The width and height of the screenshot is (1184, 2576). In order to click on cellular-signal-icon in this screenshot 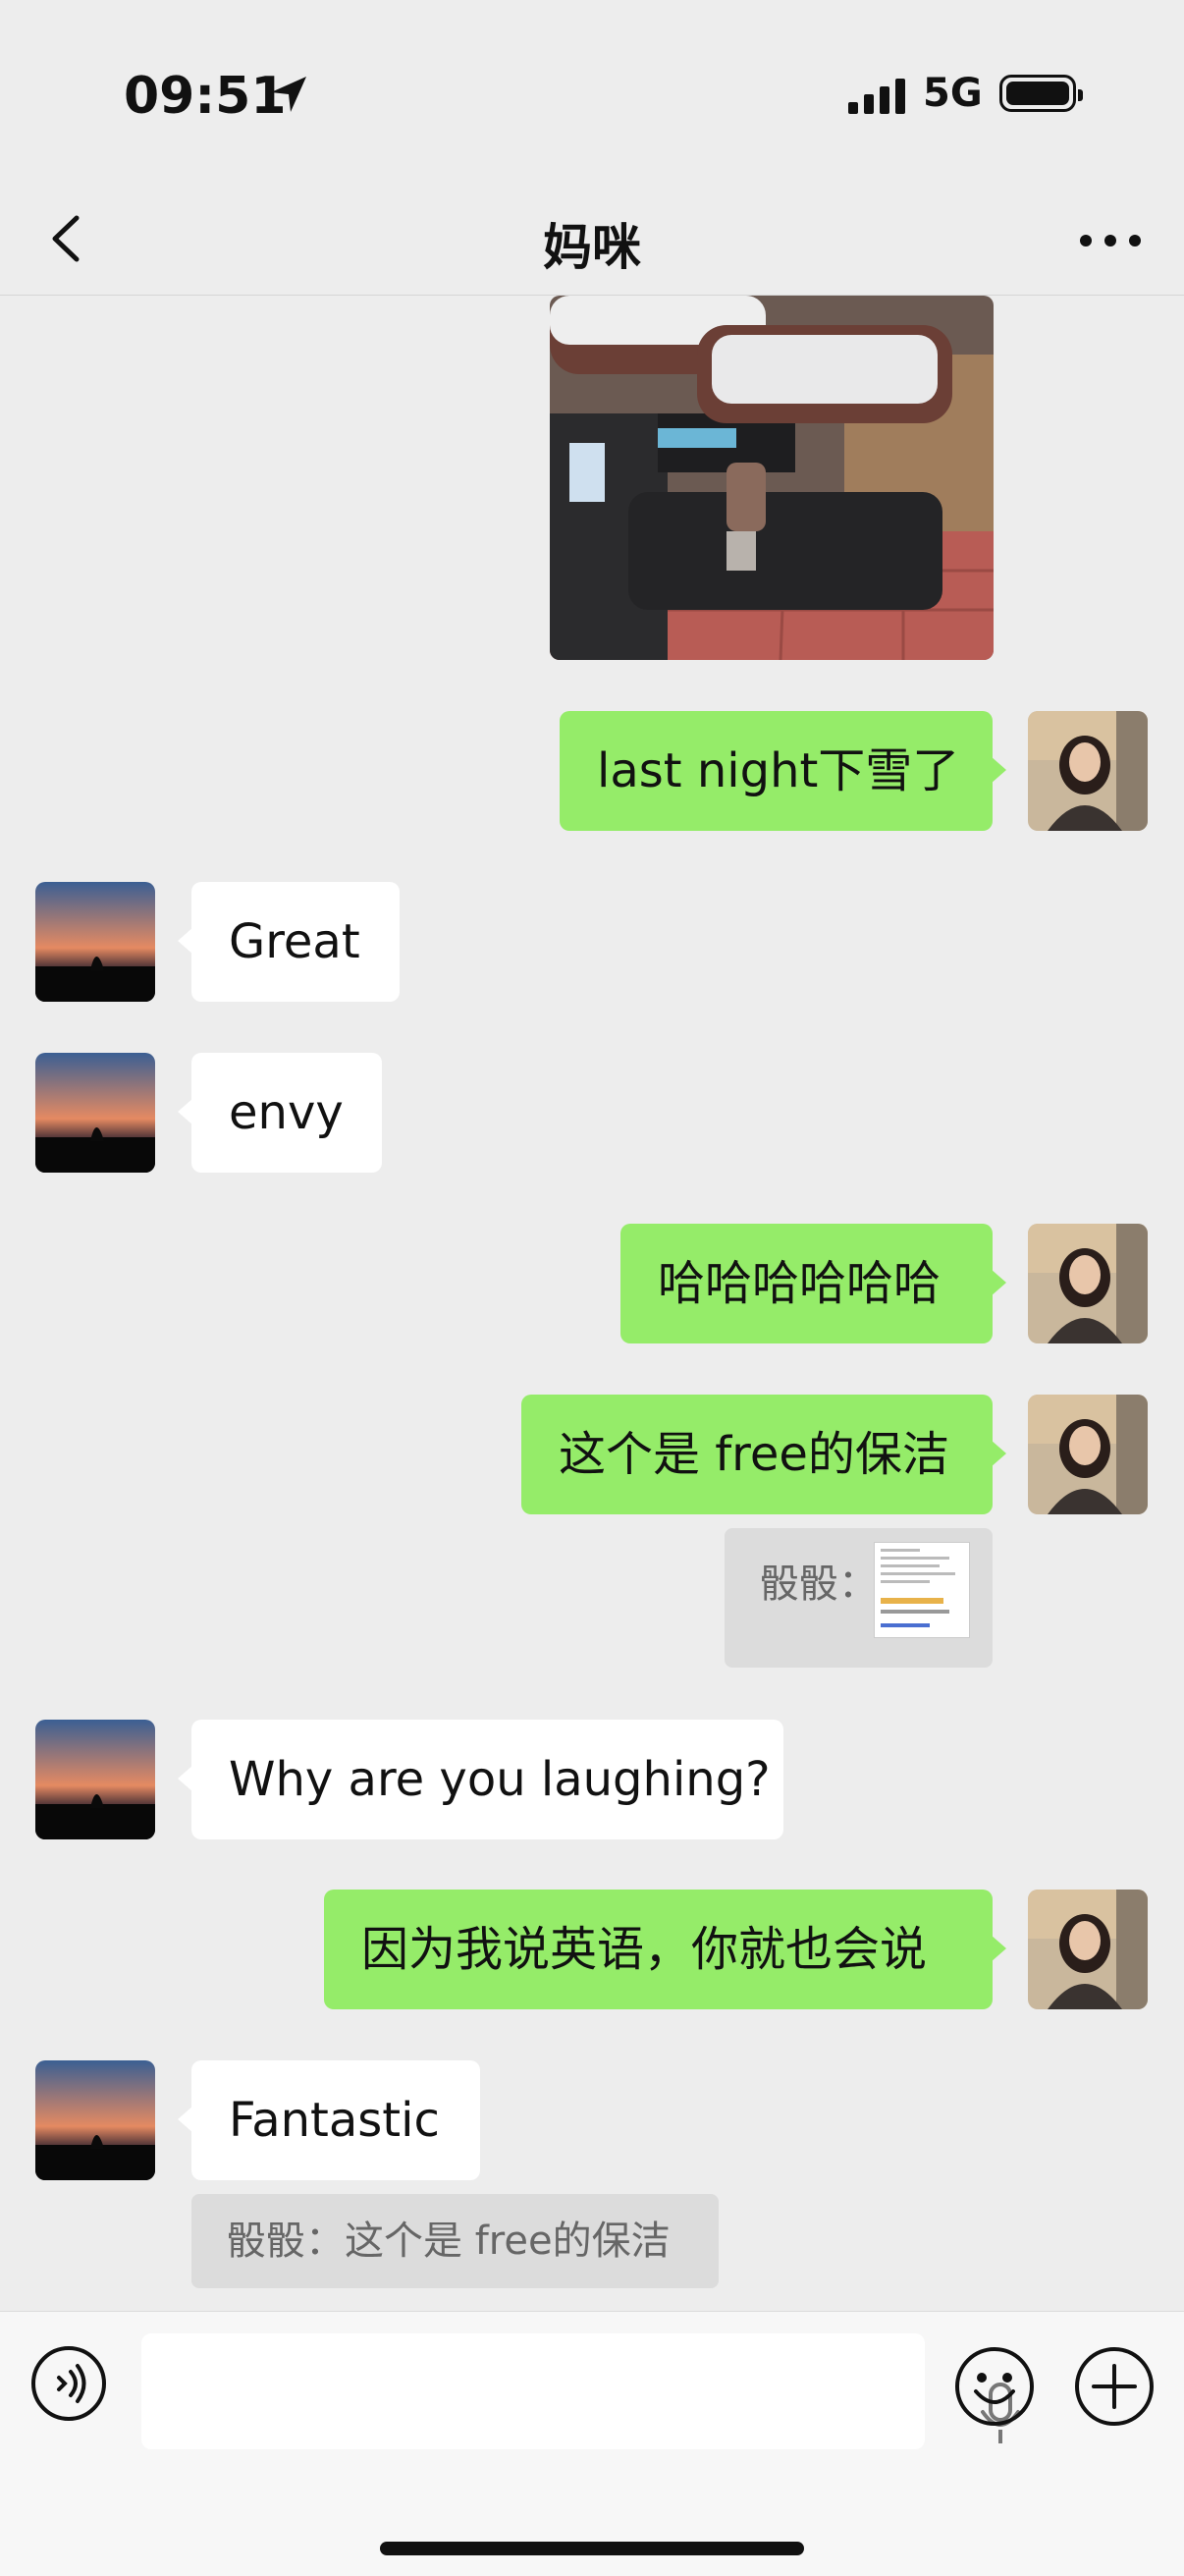, I will do `click(876, 97)`.